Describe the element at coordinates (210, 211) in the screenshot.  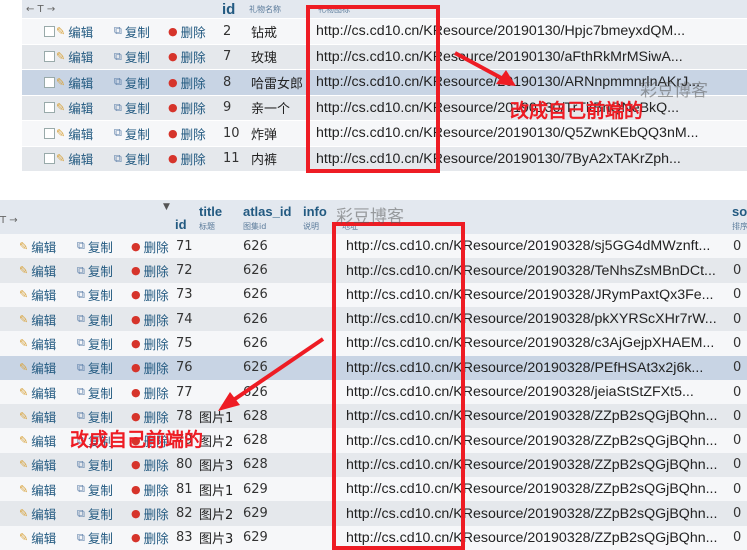
I see `column-title: title` at that location.